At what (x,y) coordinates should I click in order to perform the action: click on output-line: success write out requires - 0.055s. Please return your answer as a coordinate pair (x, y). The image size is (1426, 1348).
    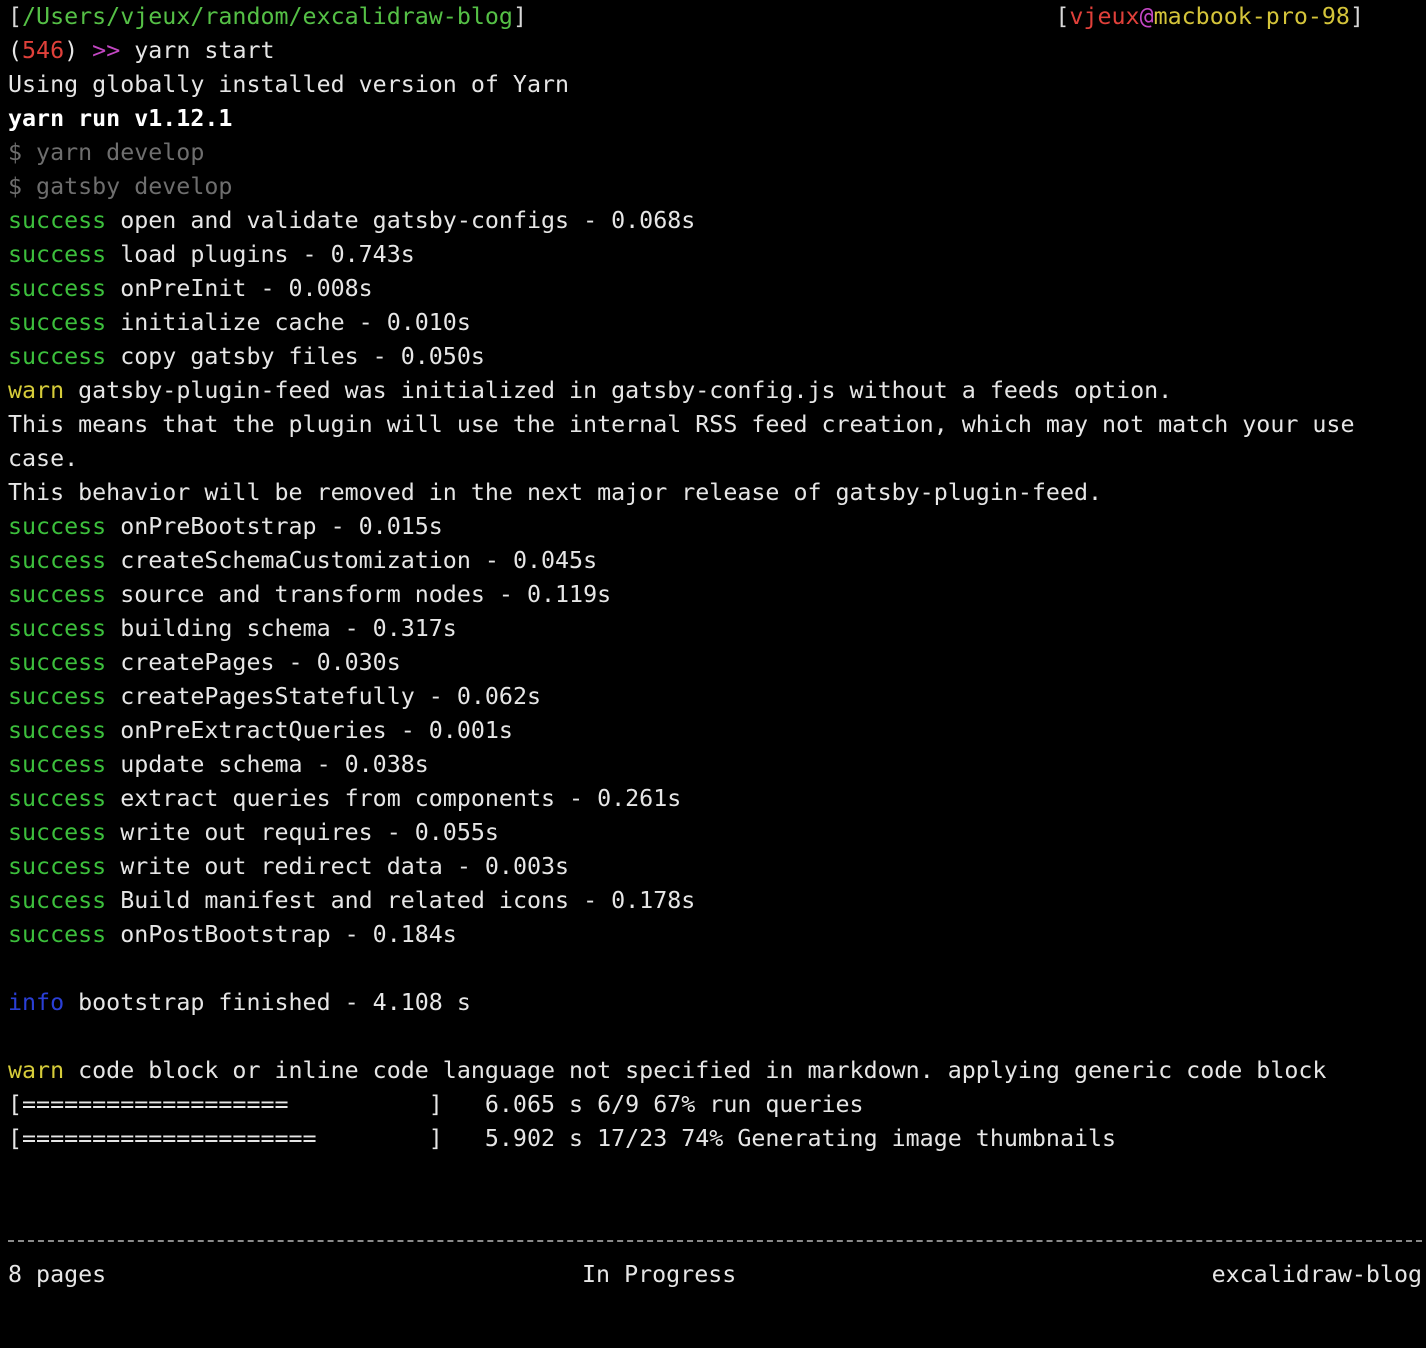
    Looking at the image, I should click on (253, 833).